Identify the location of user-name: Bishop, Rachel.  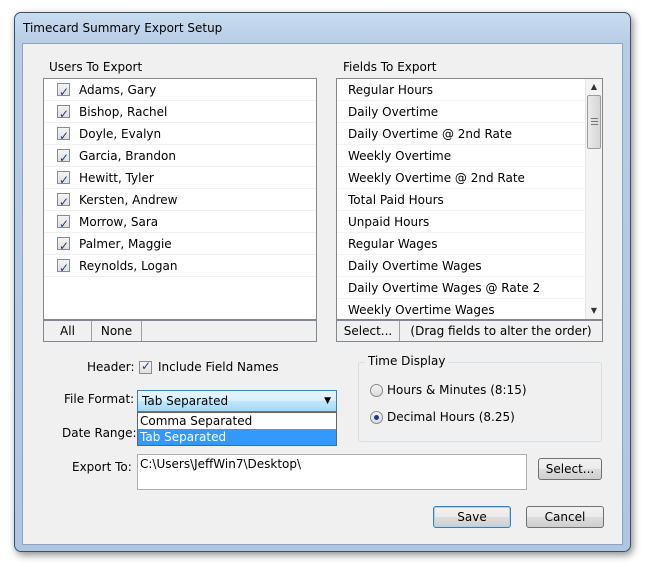
(123, 112).